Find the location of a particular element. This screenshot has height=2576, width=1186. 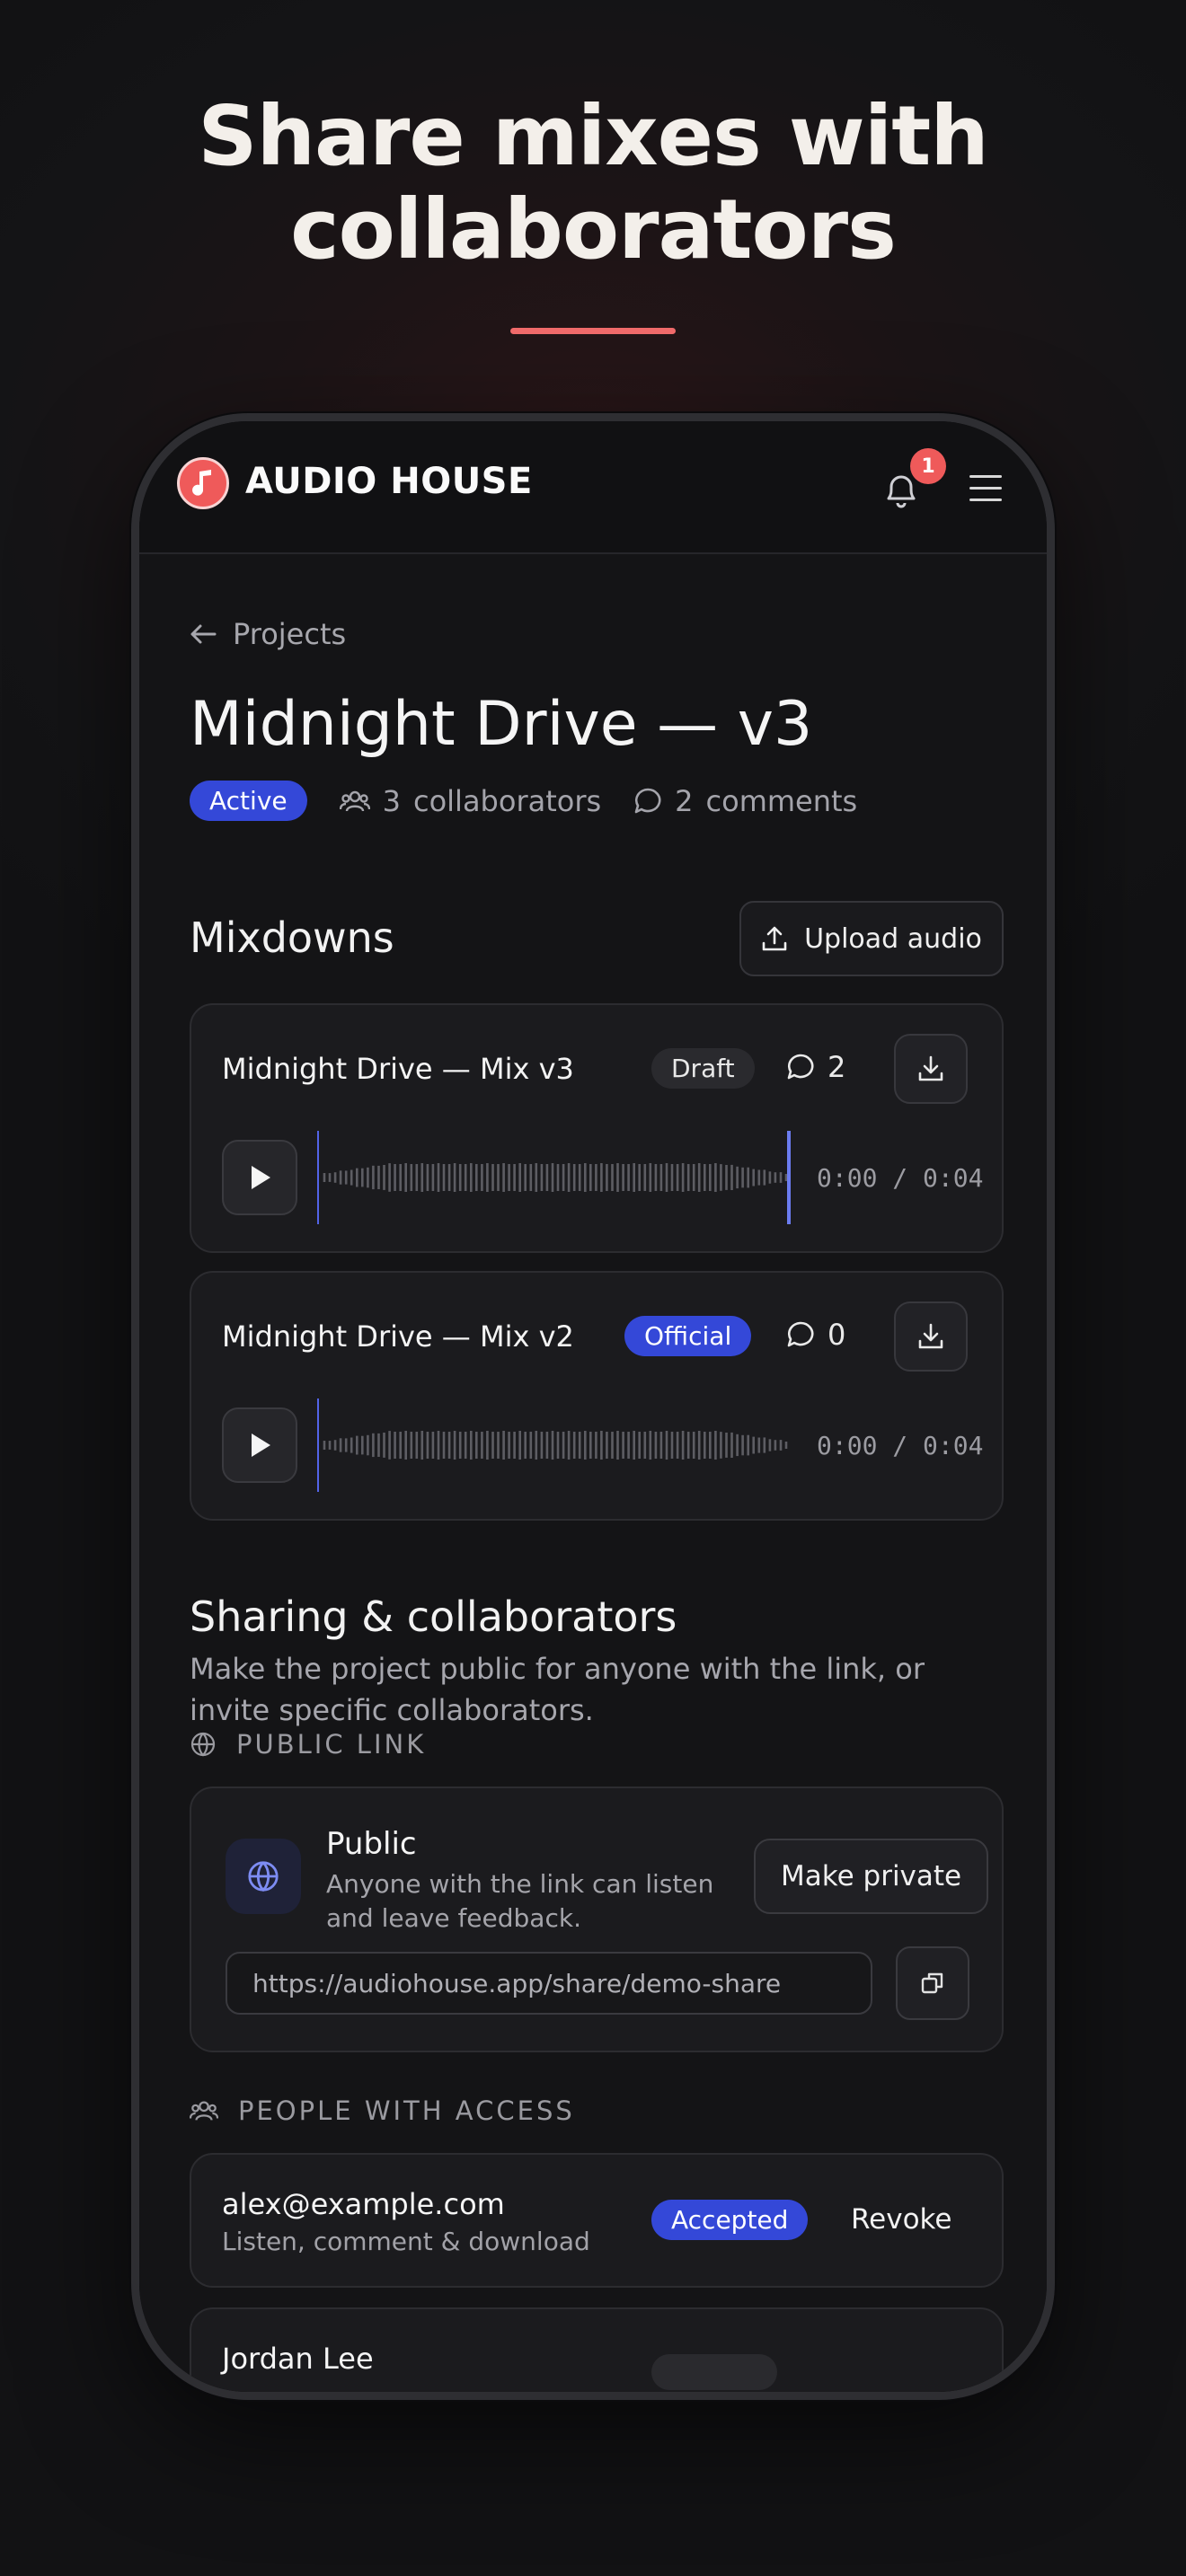

invite-status-badge: Accepted is located at coordinates (730, 2220).